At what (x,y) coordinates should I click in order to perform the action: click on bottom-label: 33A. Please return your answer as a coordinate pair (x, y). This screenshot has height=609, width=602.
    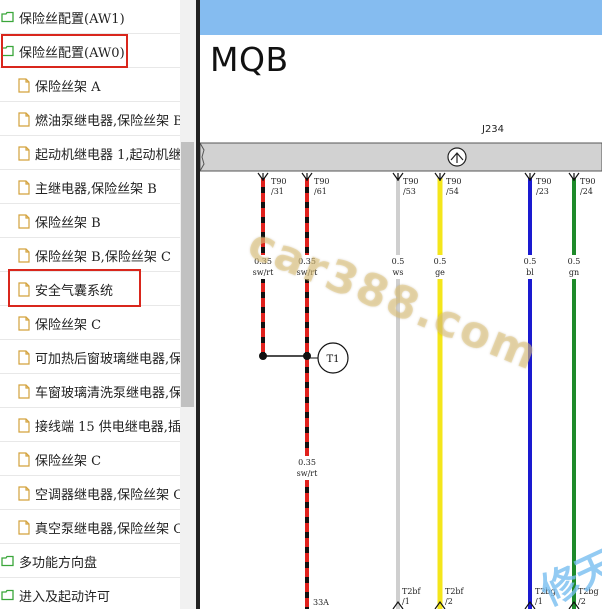
    Looking at the image, I should click on (321, 602).